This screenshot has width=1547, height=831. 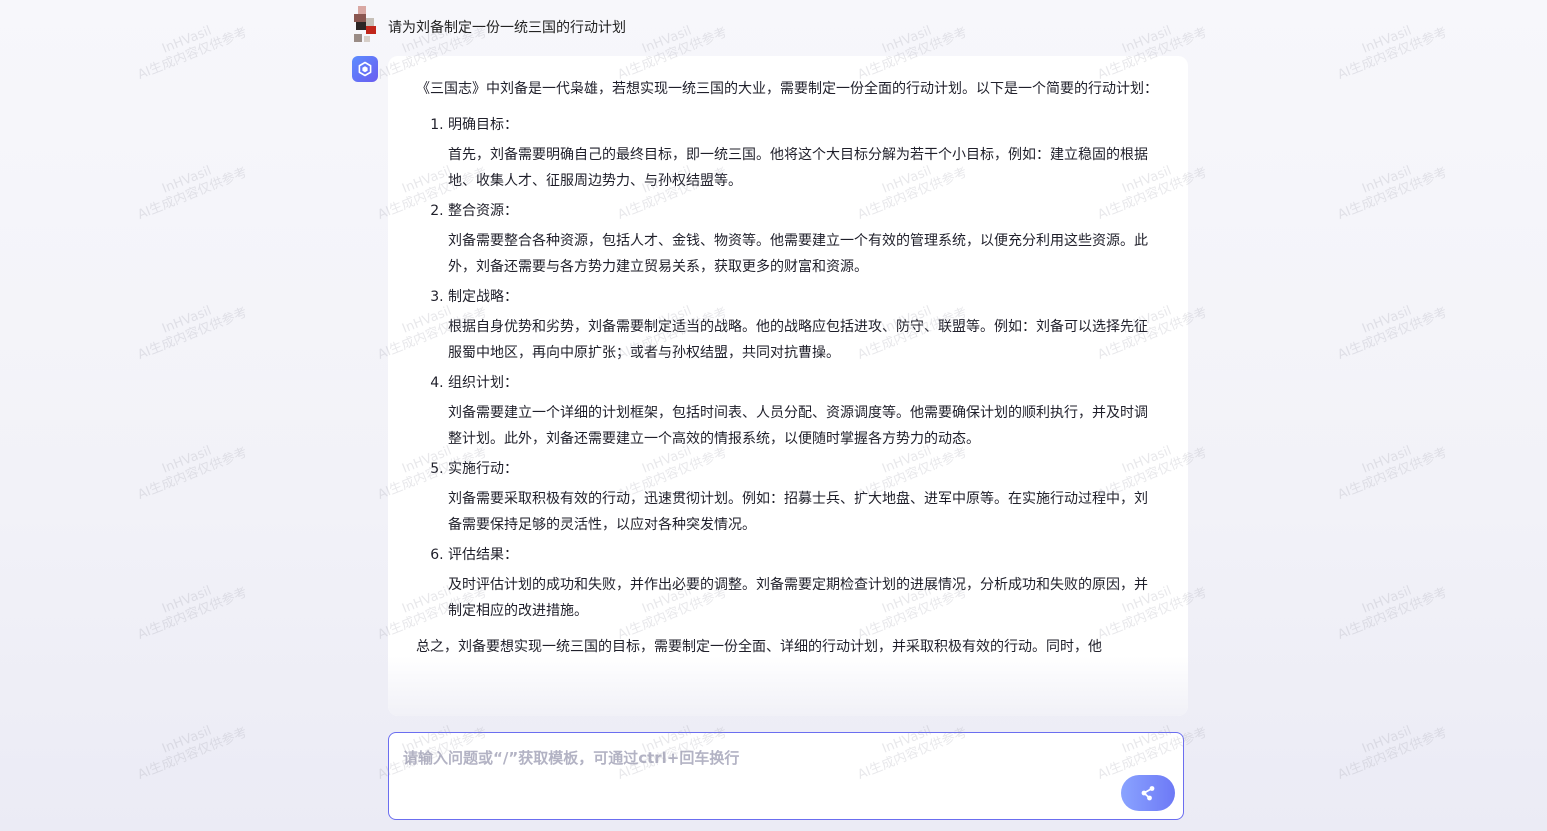 I want to click on send-button, so click(x=1148, y=793).